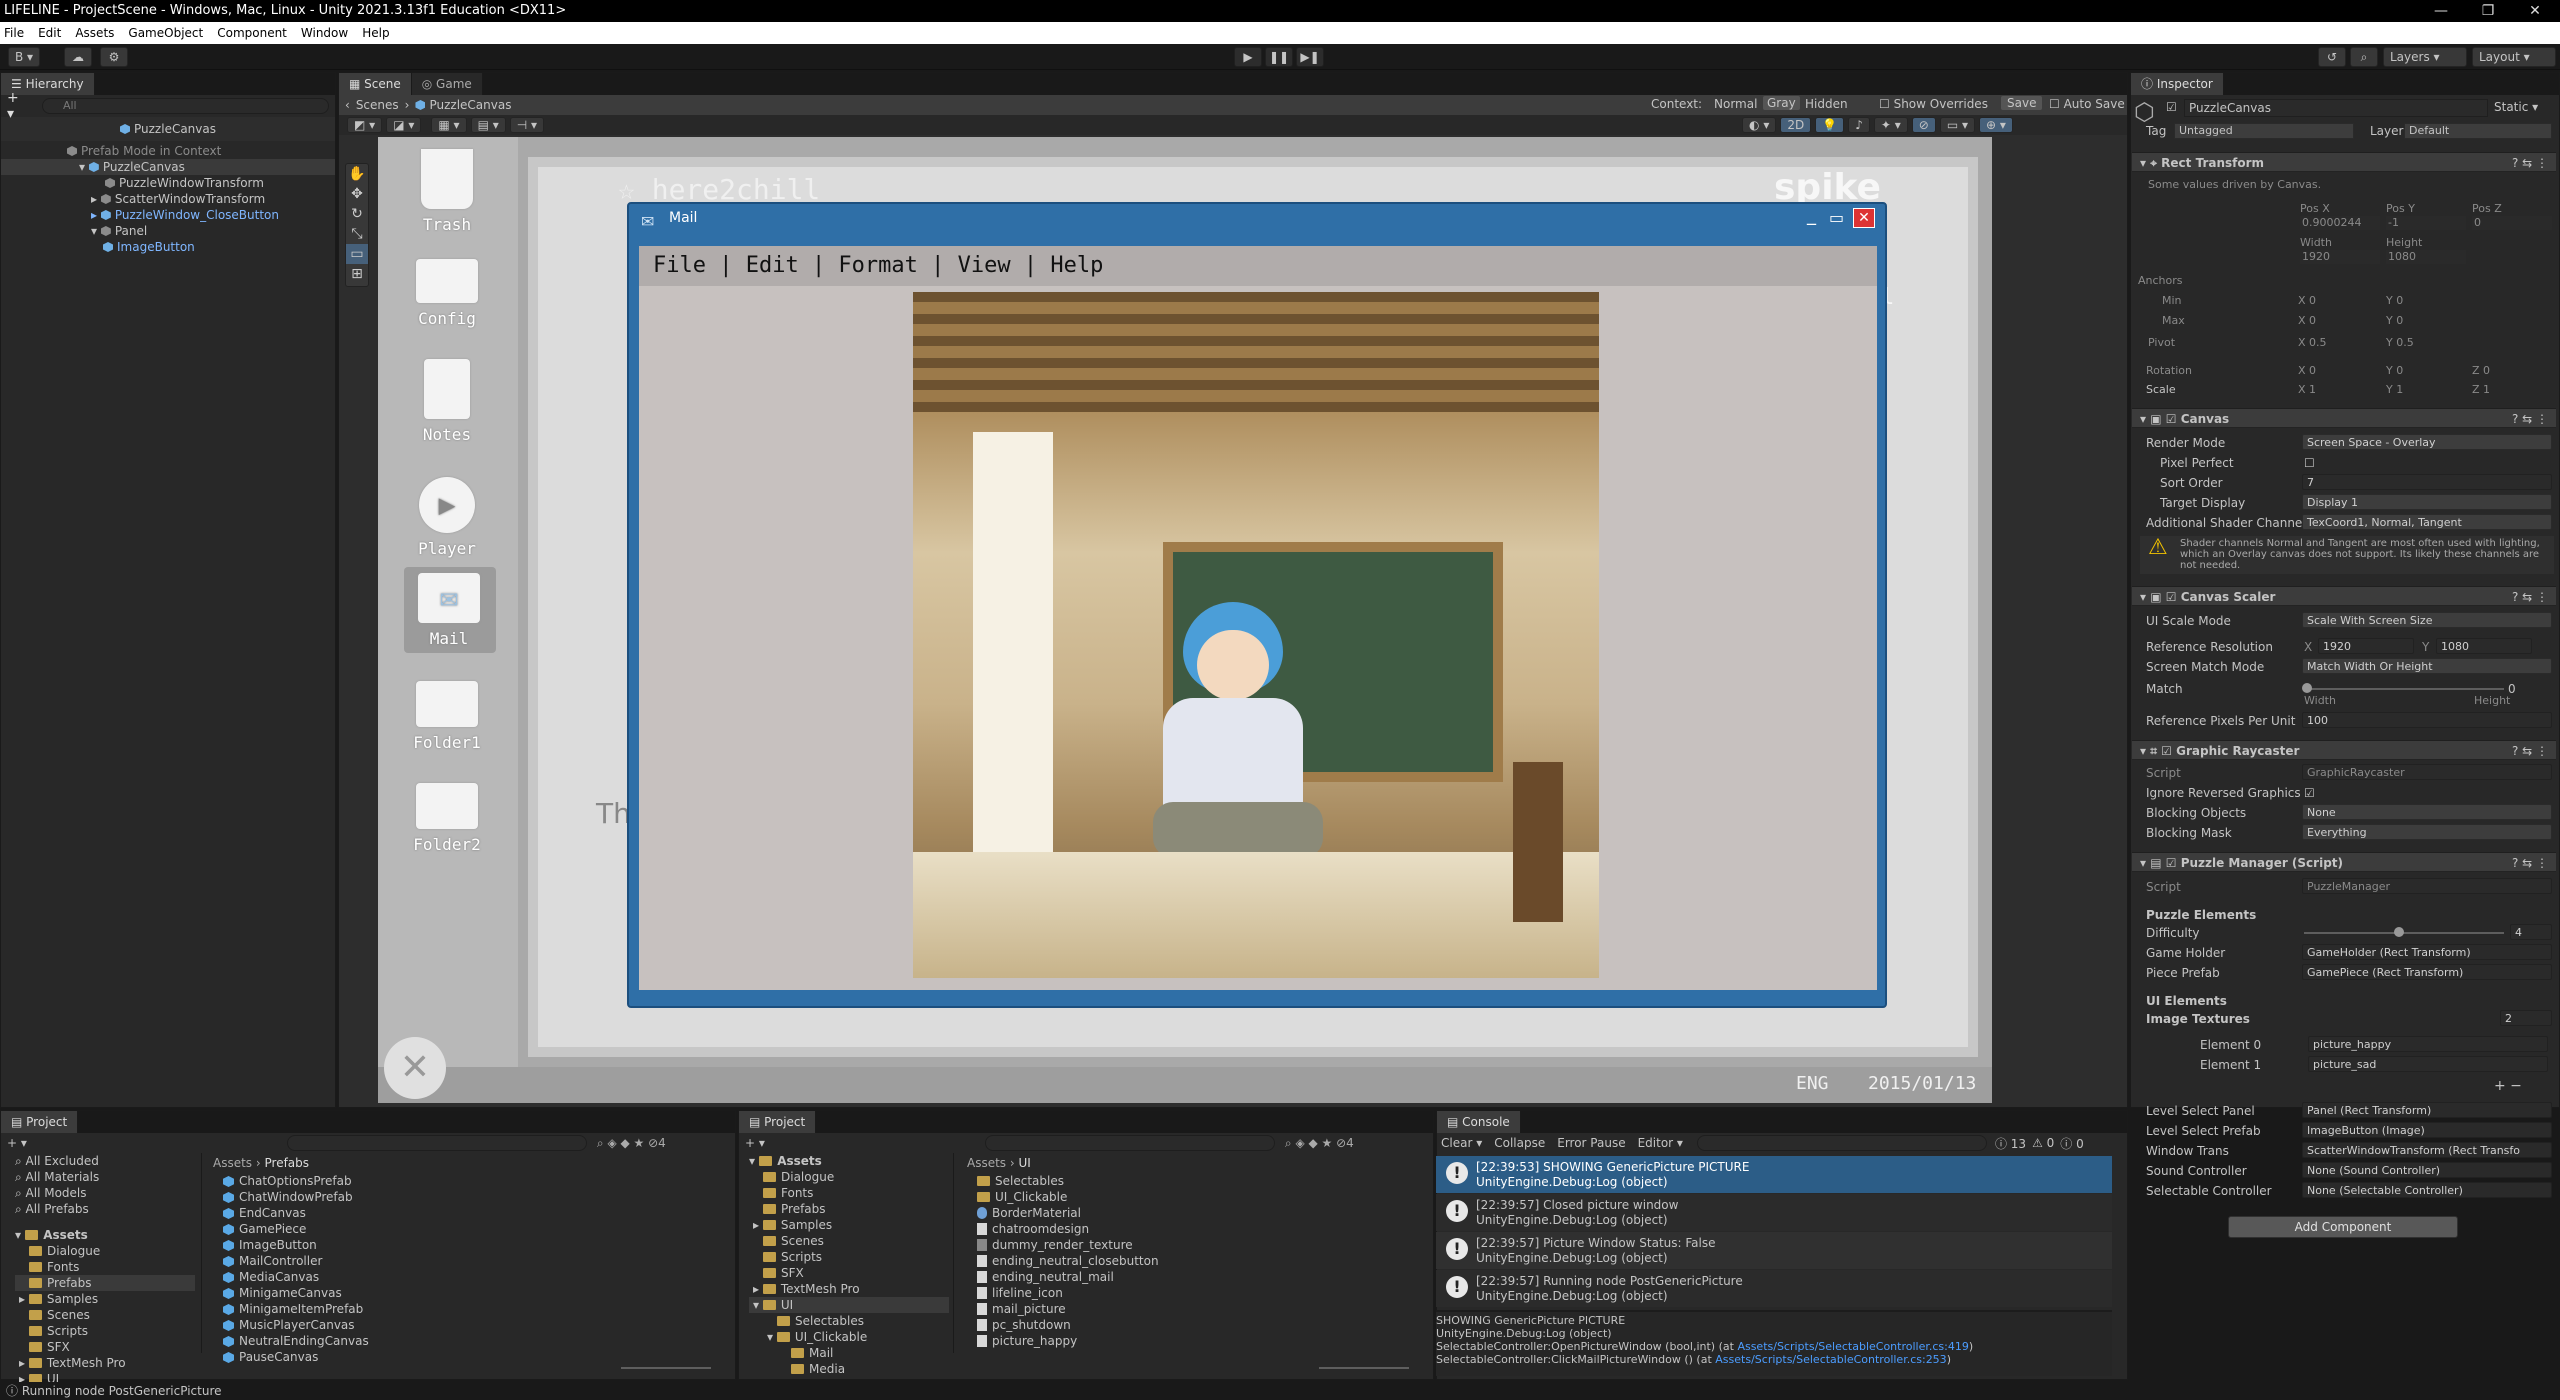 The image size is (2560, 1400). What do you see at coordinates (1319, 1143) in the screenshot?
I see `project-filter-icons: ⌕ ◈ ◆ ★ ⊘4` at bounding box center [1319, 1143].